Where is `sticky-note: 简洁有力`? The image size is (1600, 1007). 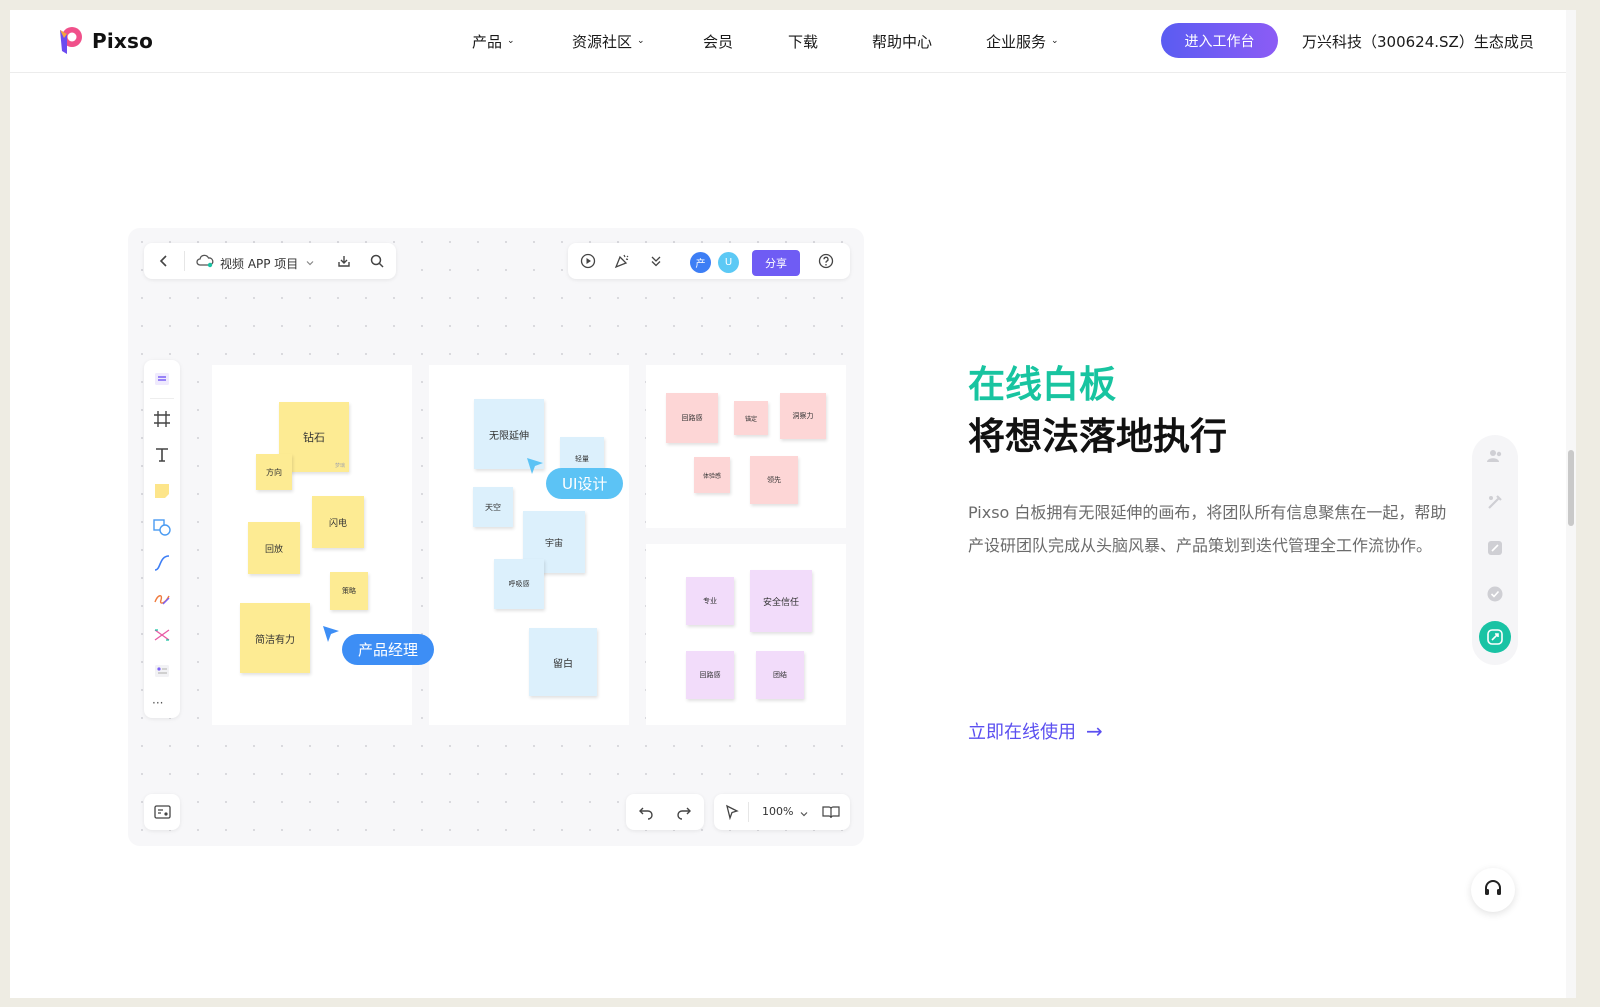
sticky-note: 简洁有力 is located at coordinates (275, 638).